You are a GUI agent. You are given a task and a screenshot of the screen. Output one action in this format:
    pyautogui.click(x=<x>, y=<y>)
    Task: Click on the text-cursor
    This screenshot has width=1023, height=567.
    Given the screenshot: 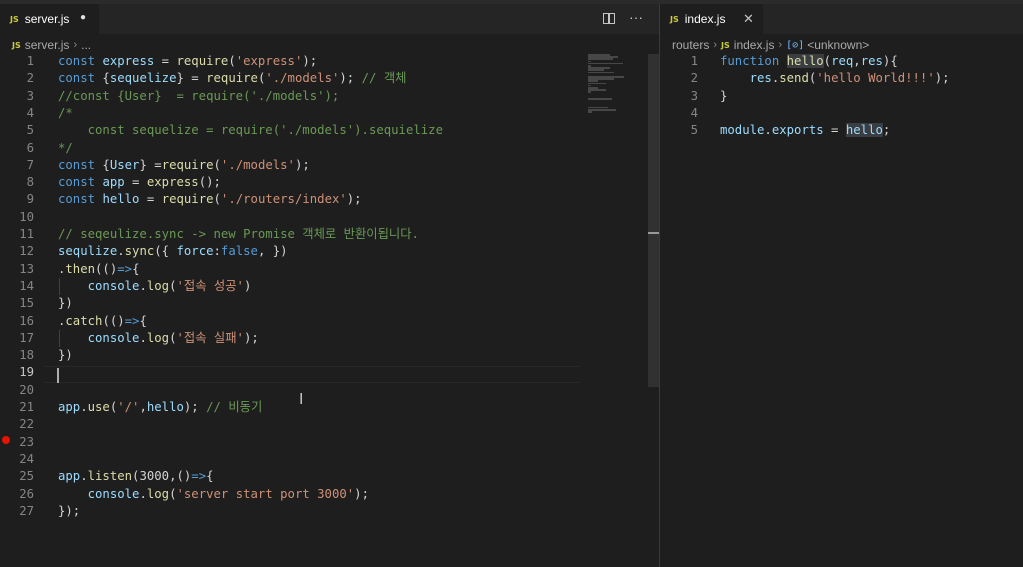 What is the action you would take?
    pyautogui.click(x=58, y=375)
    